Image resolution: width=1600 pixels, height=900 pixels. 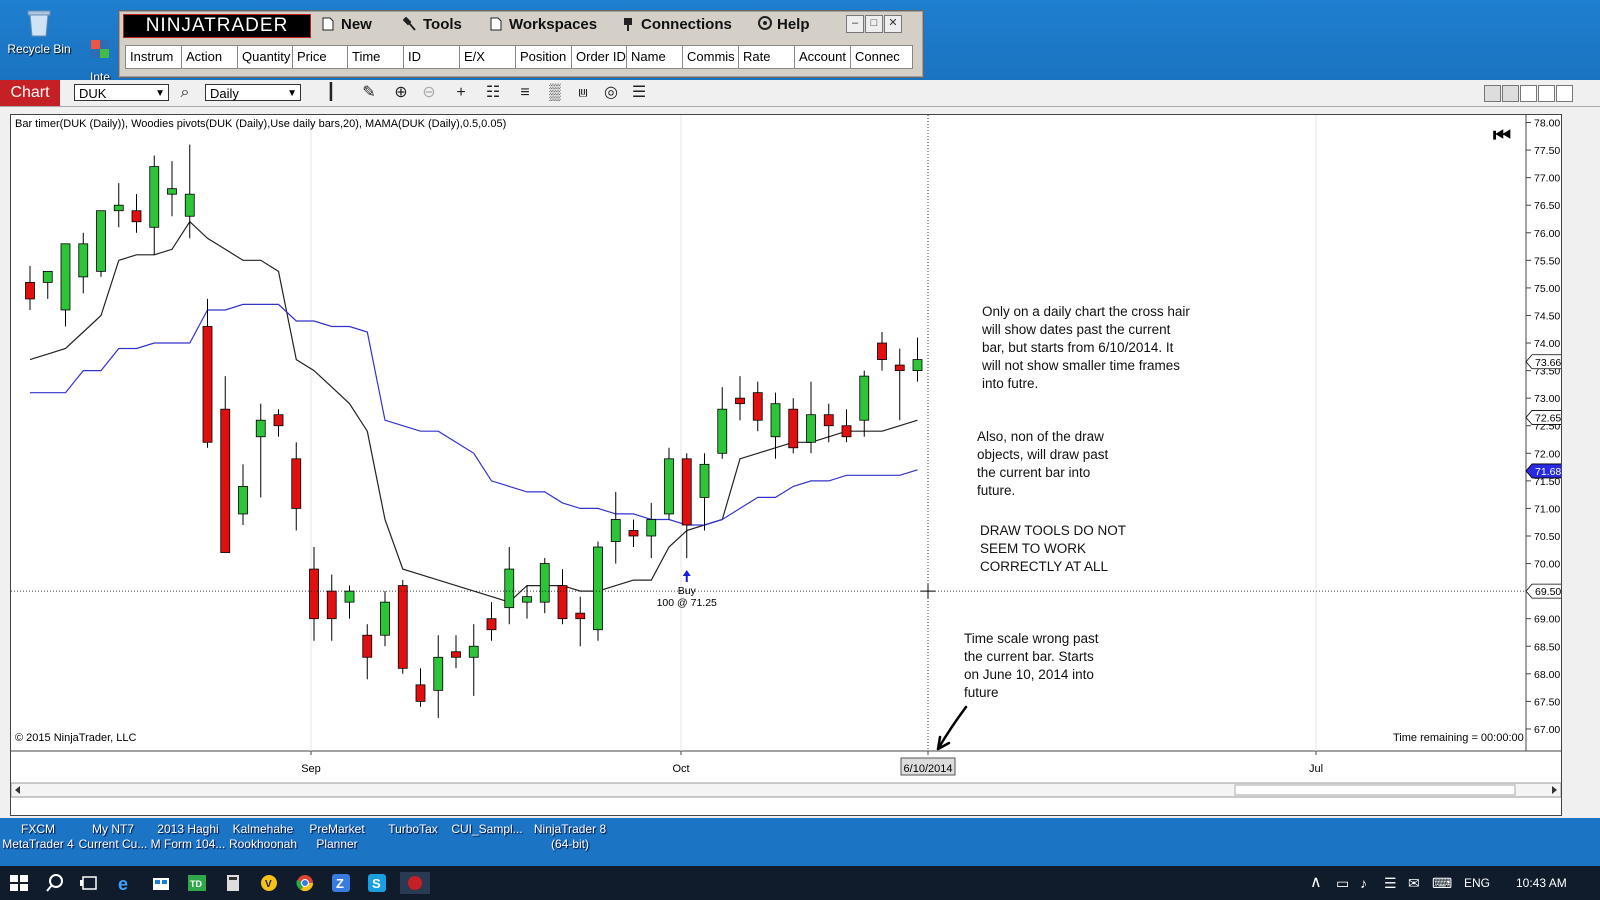 I want to click on hand-drawn-arrow-icon, so click(x=952, y=728).